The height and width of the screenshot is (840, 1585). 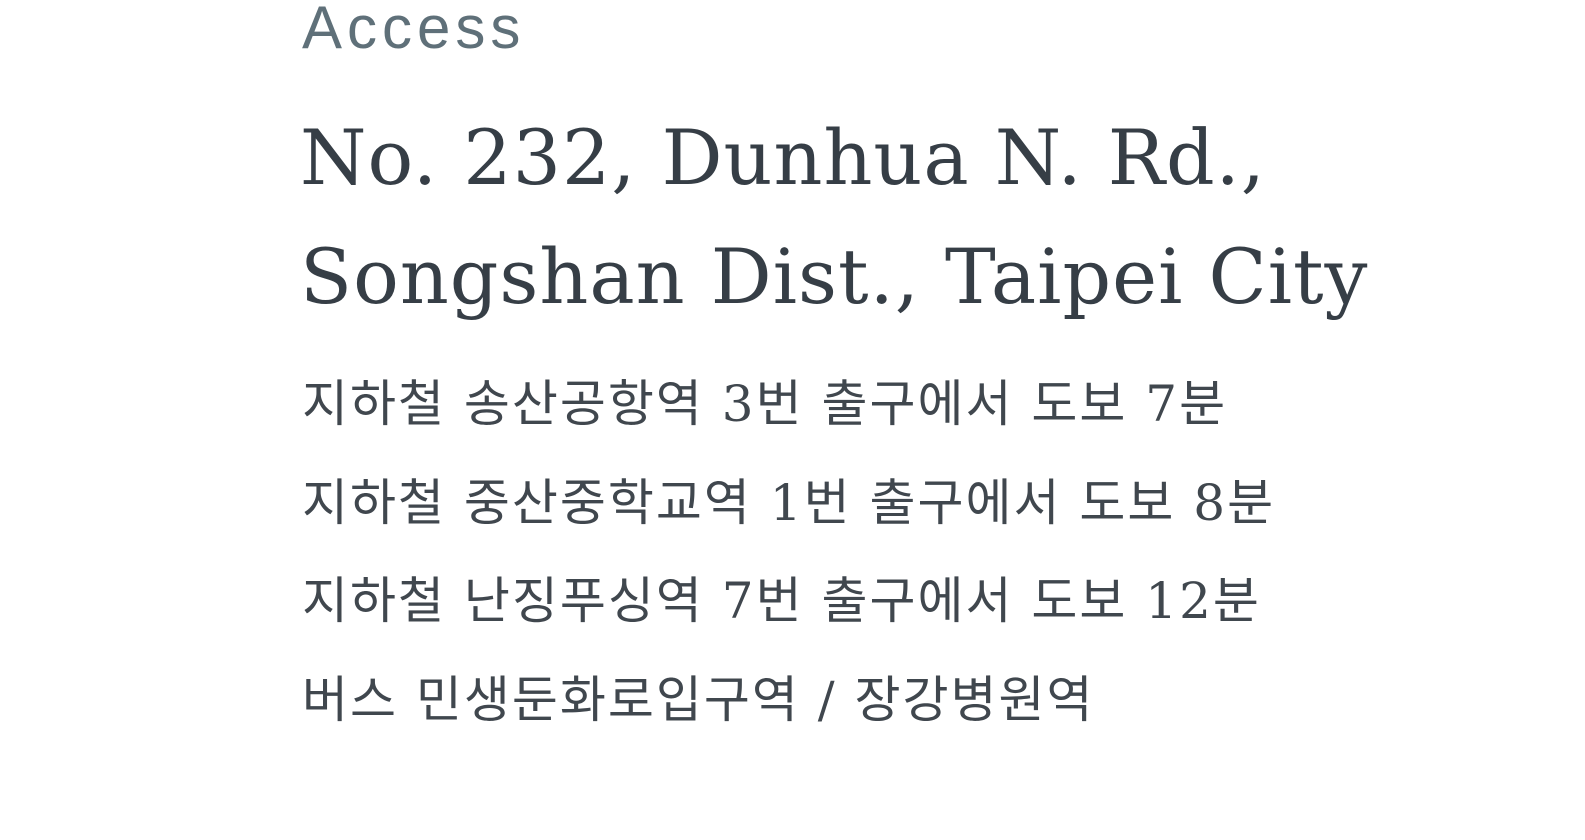 I want to click on section-label: Access, so click(x=414, y=30).